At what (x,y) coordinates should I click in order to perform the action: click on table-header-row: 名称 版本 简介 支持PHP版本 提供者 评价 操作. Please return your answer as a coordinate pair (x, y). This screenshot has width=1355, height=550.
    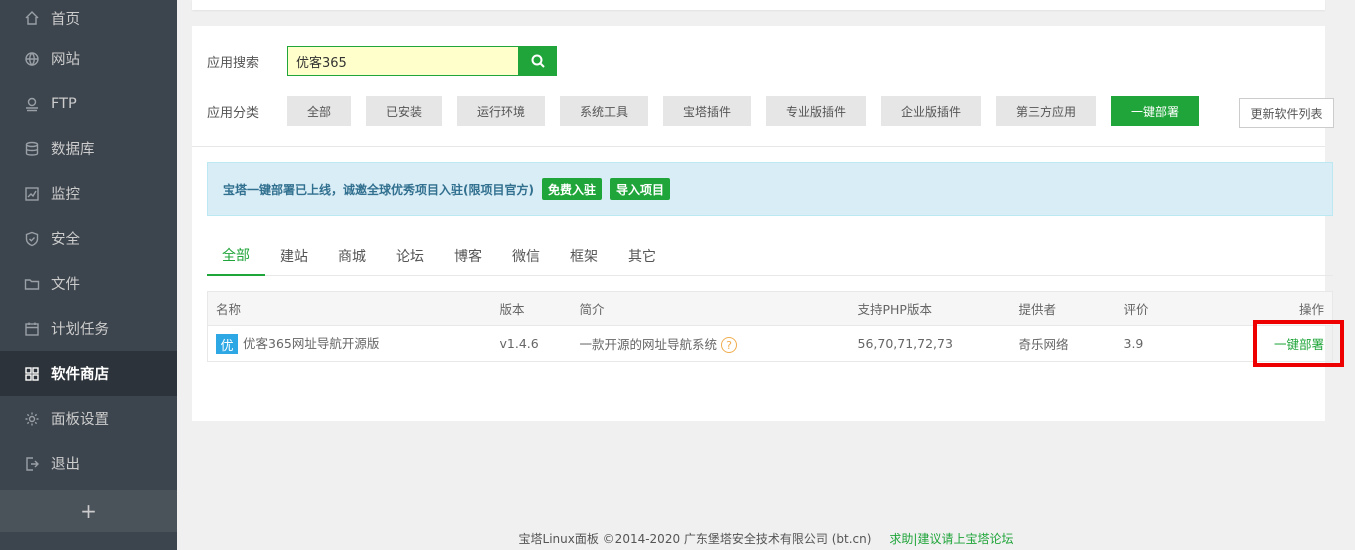
    Looking at the image, I should click on (770, 308).